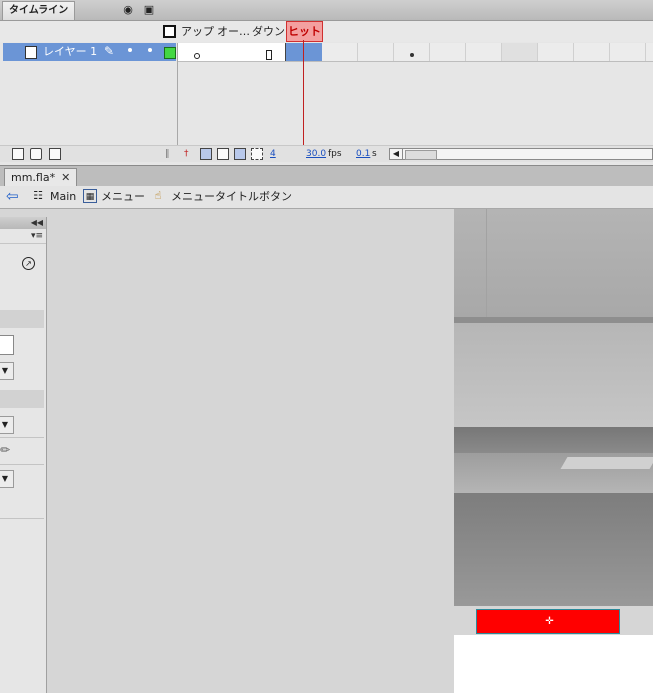 This screenshot has width=653, height=693. What do you see at coordinates (326, 197) in the screenshot?
I see `edit-bar: ⇦ ☷ Main ▦ メニュー ☝ メニュータイトルボタン` at bounding box center [326, 197].